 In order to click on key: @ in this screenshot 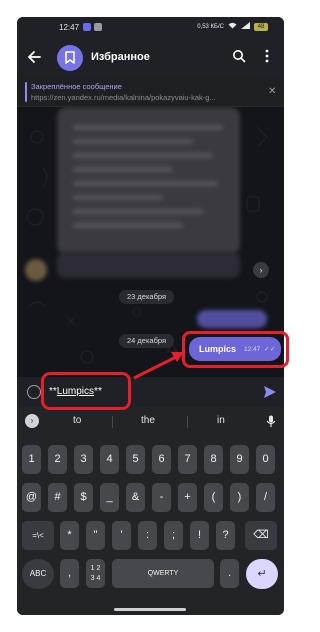, I will do `click(31, 497)`.